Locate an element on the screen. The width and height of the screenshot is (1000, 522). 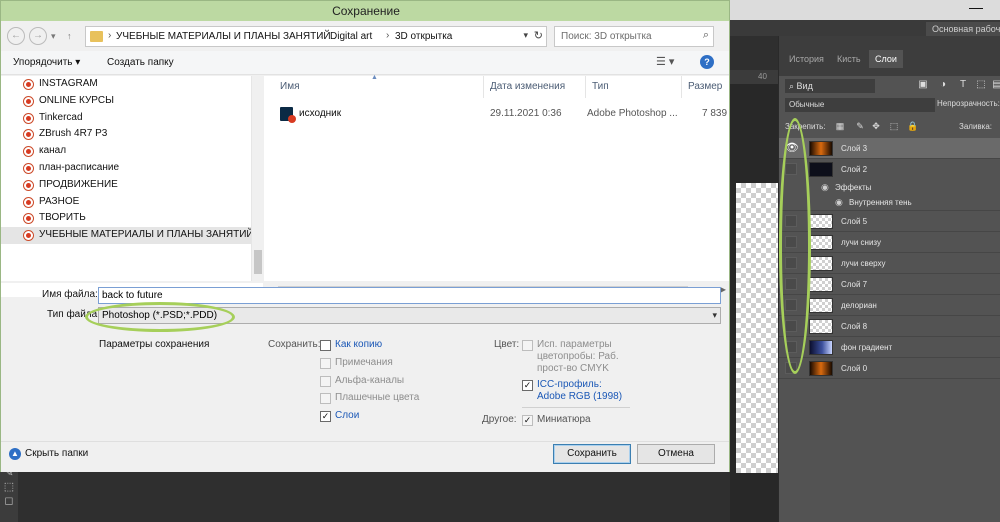
tab-history: История is located at coordinates (806, 59).